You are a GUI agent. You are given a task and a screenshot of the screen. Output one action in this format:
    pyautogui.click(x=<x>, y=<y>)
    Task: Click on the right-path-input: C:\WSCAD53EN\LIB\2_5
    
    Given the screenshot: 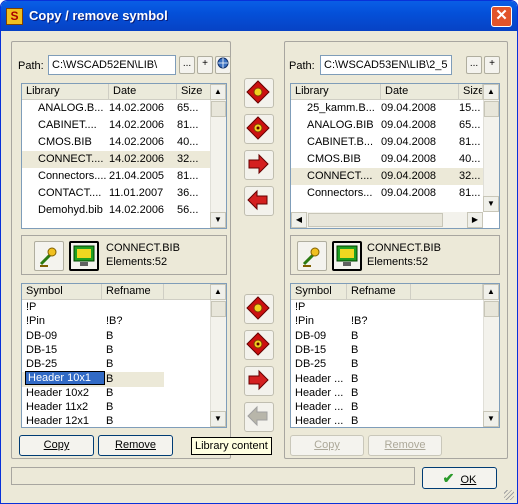 What is the action you would take?
    pyautogui.click(x=386, y=65)
    